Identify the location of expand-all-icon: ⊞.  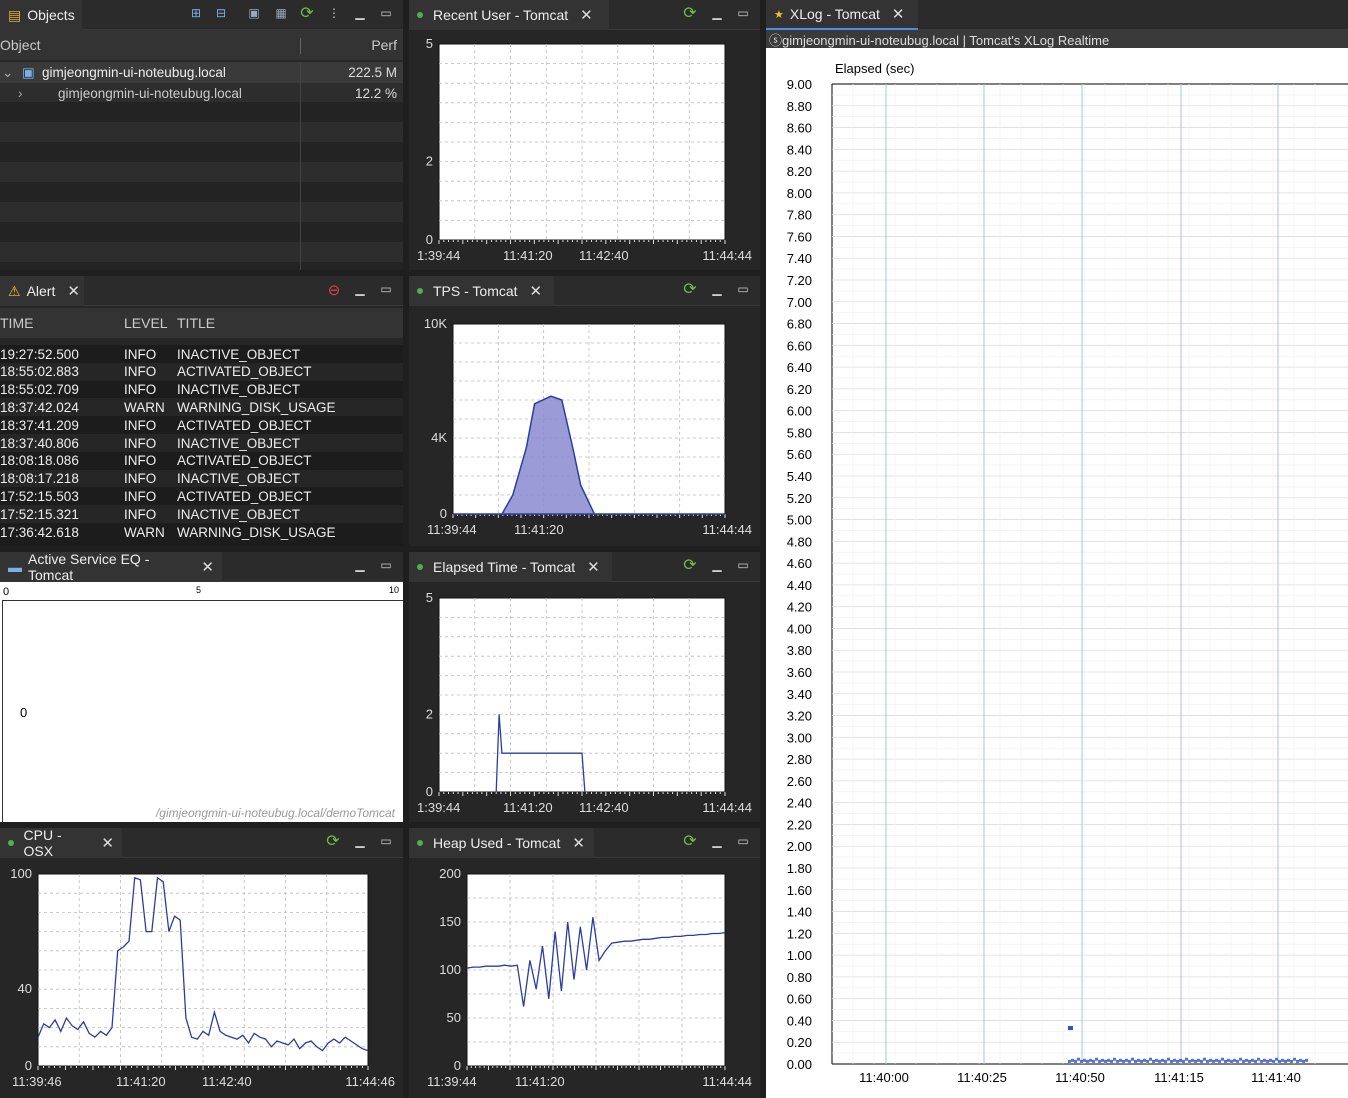
(196, 13).